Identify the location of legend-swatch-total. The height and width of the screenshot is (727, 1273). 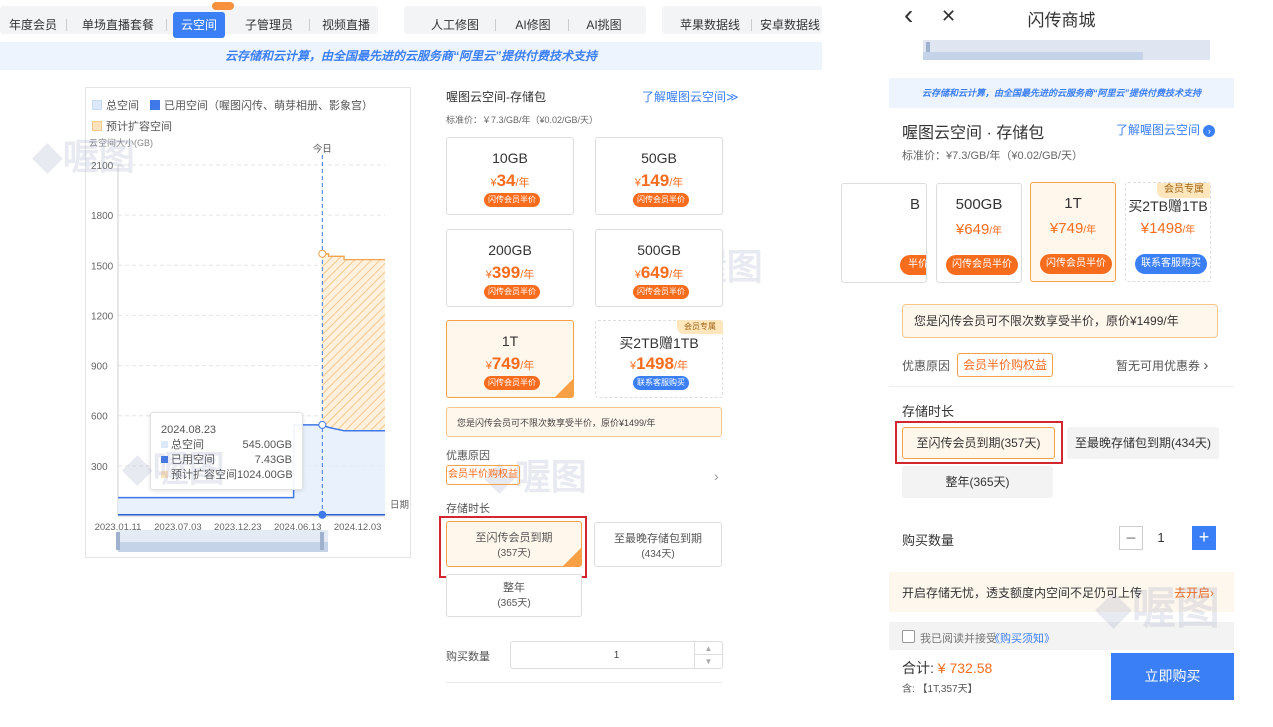
(97, 105).